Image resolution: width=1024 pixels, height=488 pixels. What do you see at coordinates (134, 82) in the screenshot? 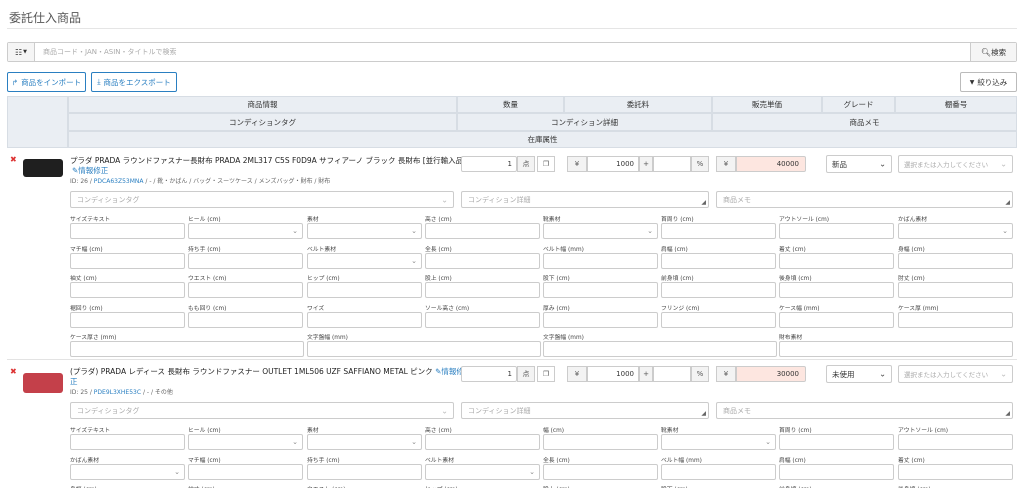
I see `export-button: ⤓ 商品をエクスポート` at bounding box center [134, 82].